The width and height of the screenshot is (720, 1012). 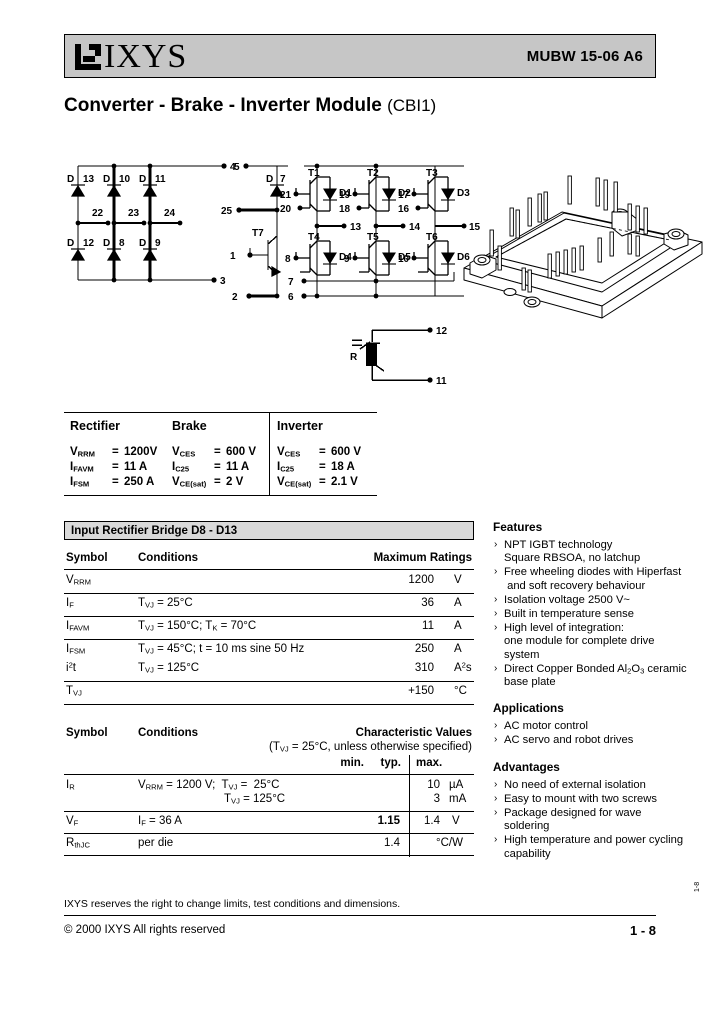 What do you see at coordinates (95, 426) in the screenshot?
I see `summary-col-rectifier-header: Rectifier` at bounding box center [95, 426].